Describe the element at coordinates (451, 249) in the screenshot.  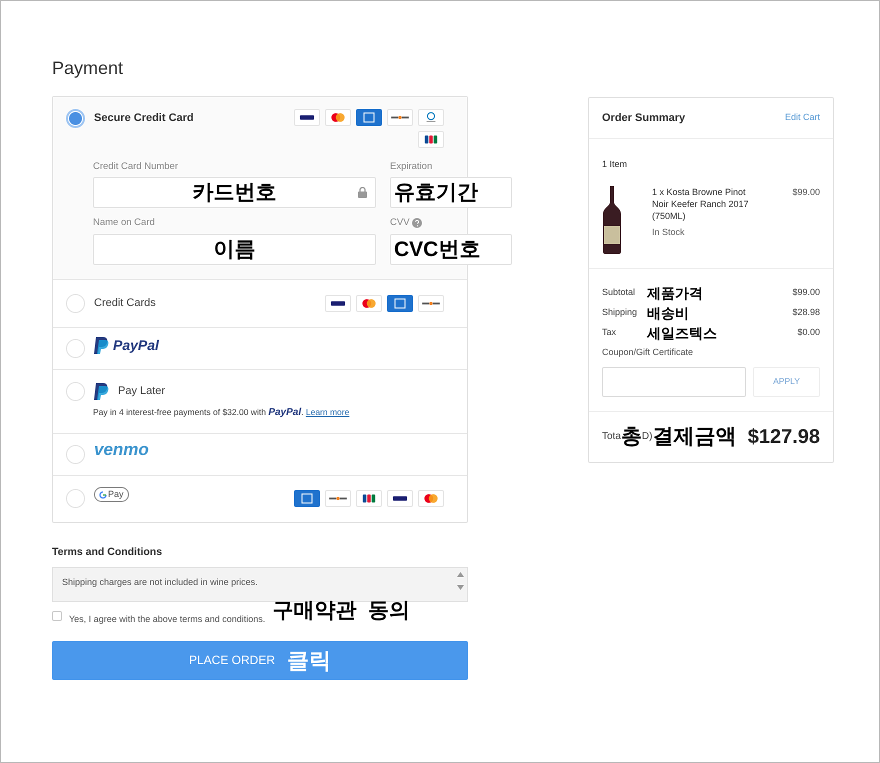
I see `input-field: CVC번호` at that location.